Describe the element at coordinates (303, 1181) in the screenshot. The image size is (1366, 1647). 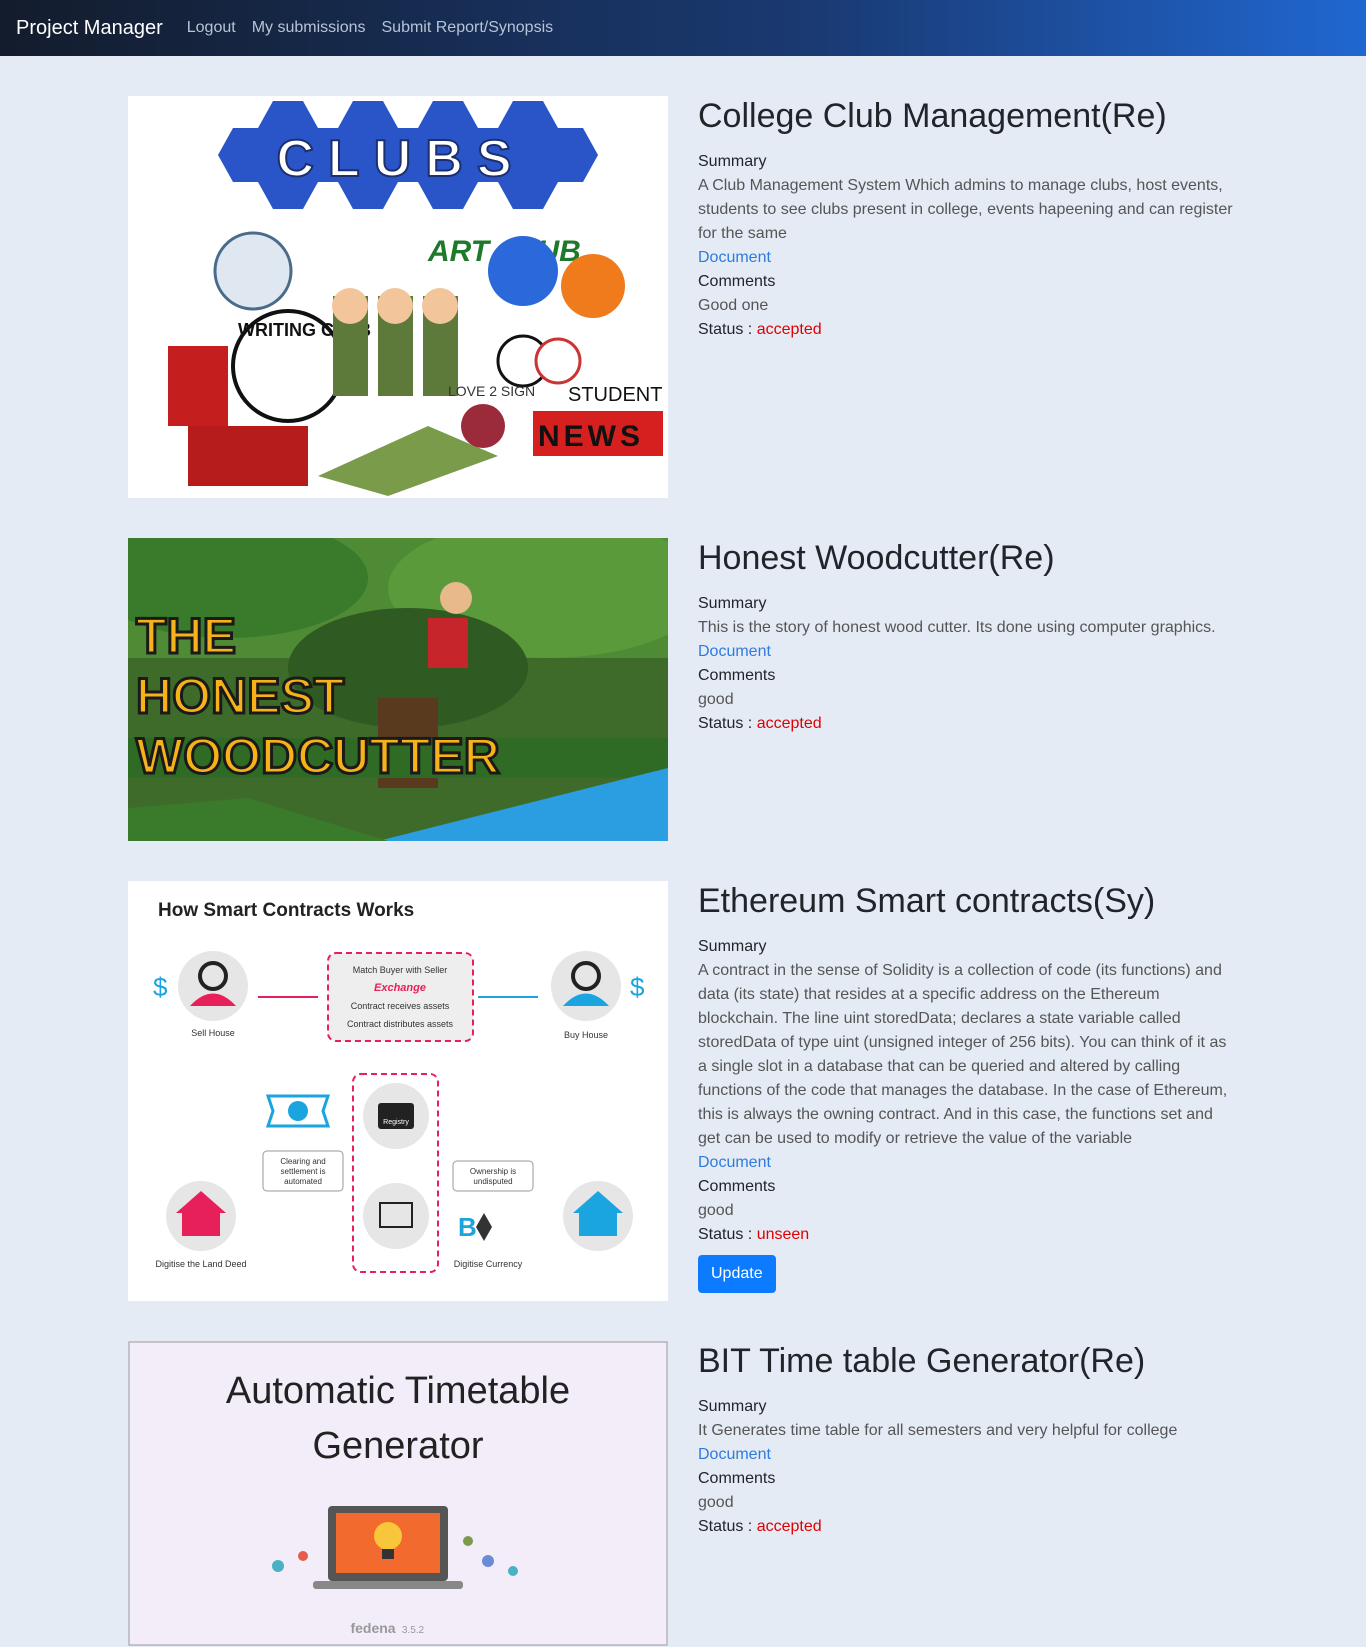
I see `svg-text: automated` at that location.